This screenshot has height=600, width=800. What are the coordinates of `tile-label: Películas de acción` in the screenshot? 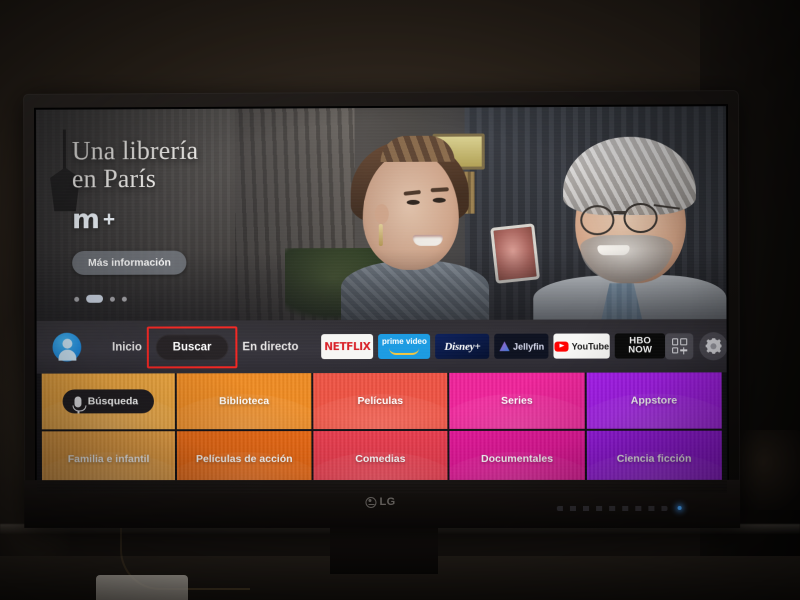 It's located at (244, 459).